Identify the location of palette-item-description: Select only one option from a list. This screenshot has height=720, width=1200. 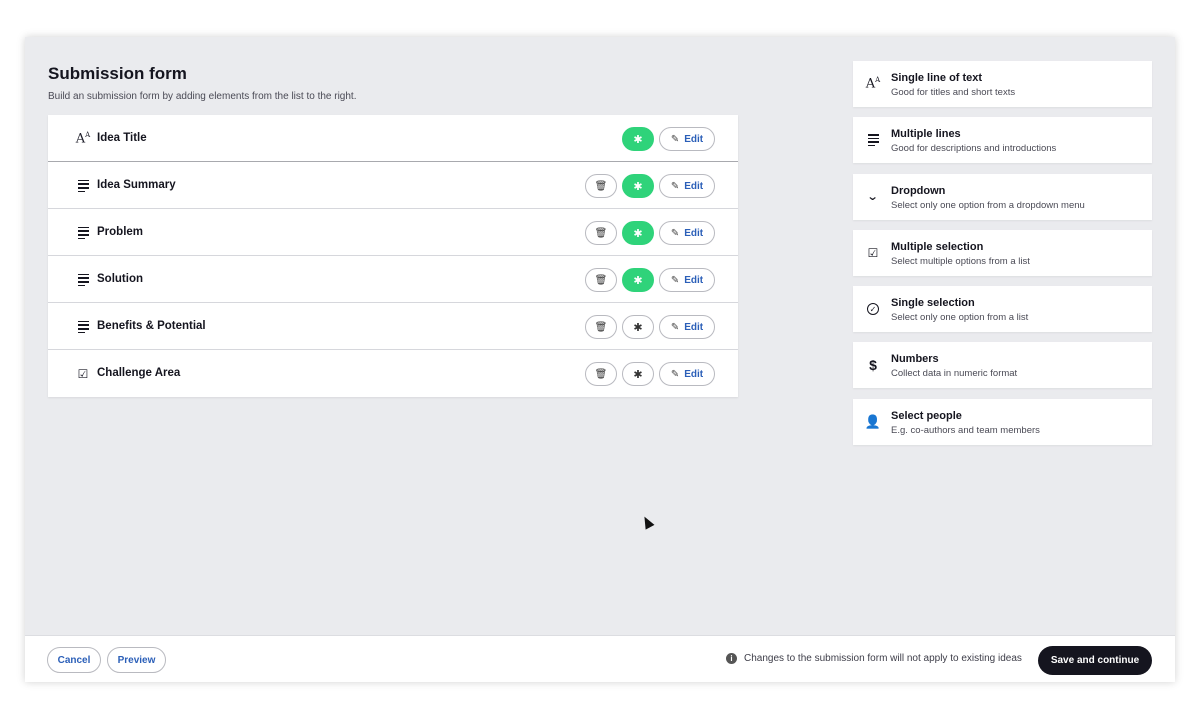
(960, 318).